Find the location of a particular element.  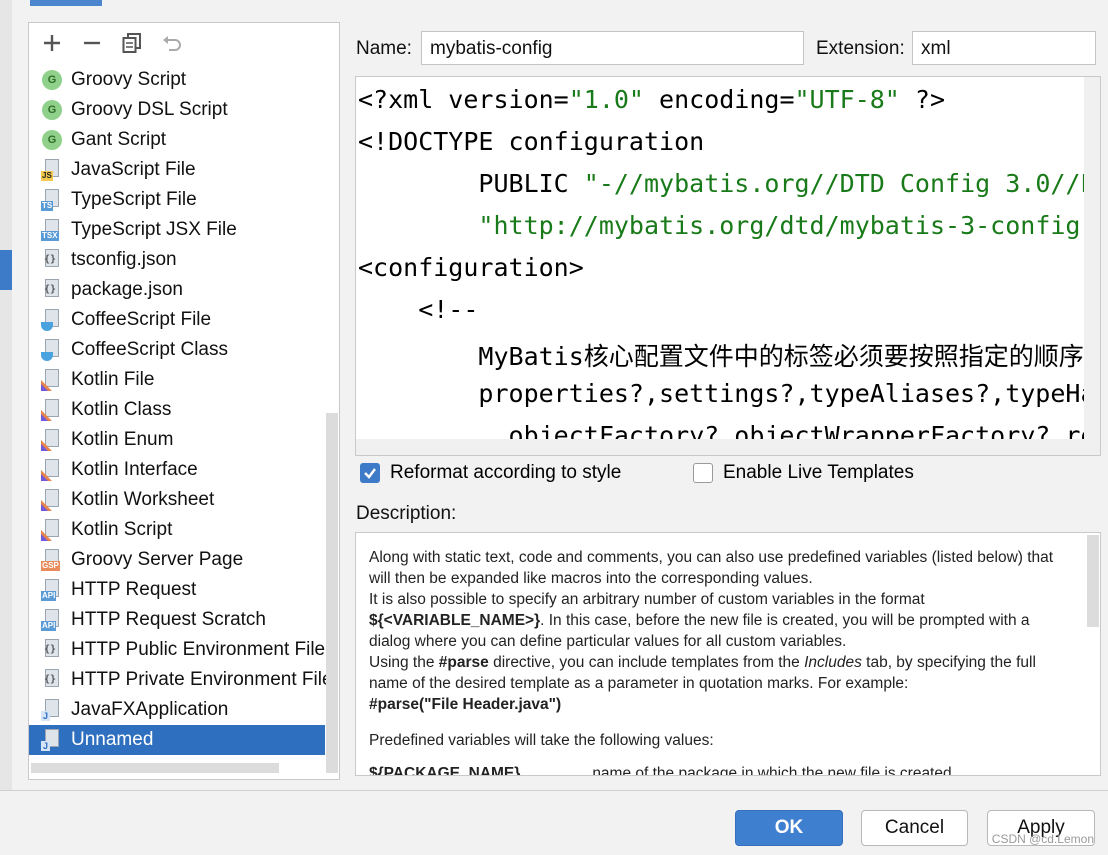

template-item: TSX TypeScript JSX File is located at coordinates (177, 230).